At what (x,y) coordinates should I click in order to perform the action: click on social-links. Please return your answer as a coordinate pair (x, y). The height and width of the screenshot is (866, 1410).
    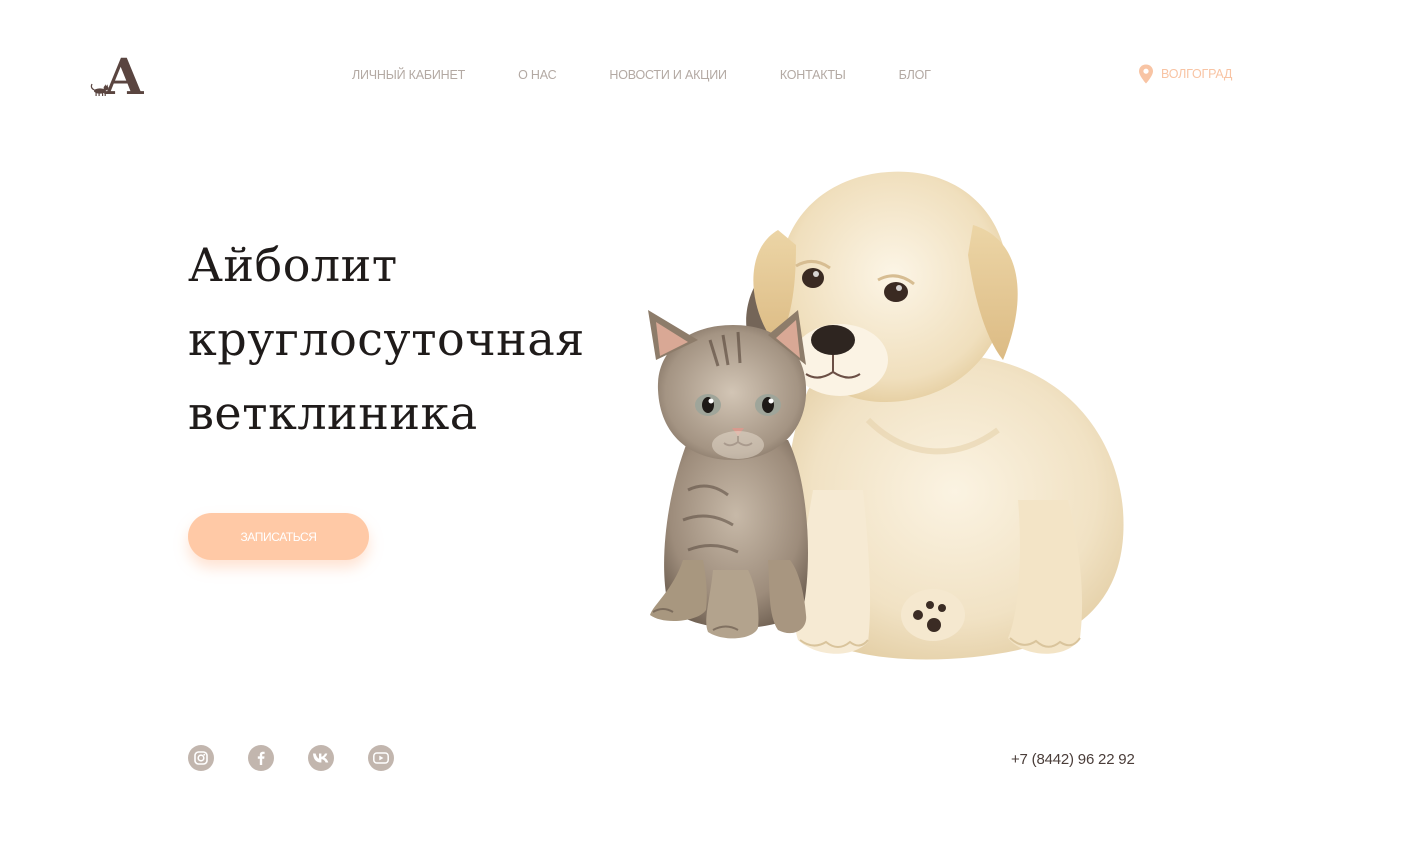
    Looking at the image, I should click on (291, 758).